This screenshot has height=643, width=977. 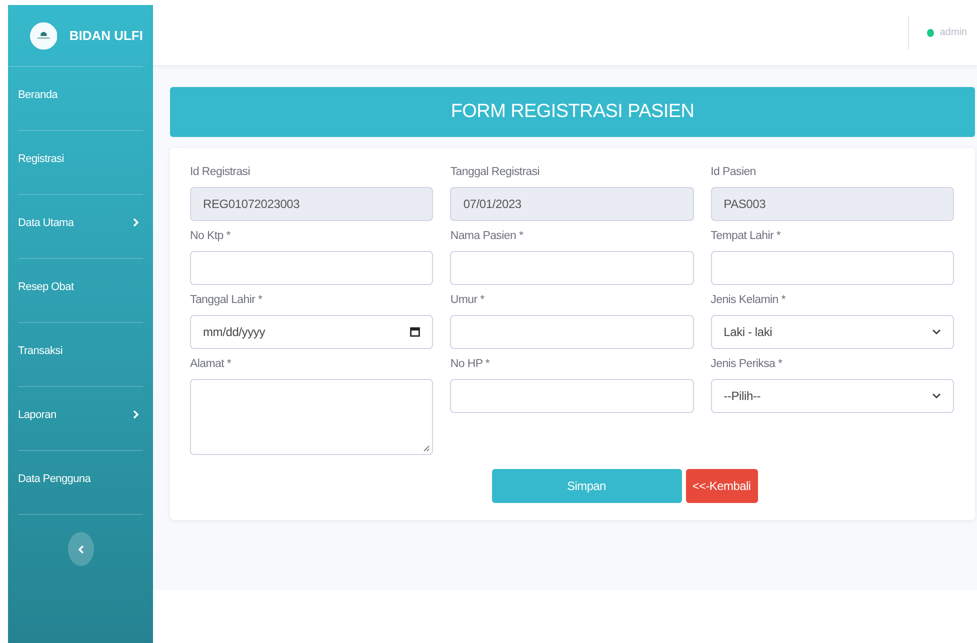 I want to click on field-label: Tanggal Registrasi, so click(x=495, y=172).